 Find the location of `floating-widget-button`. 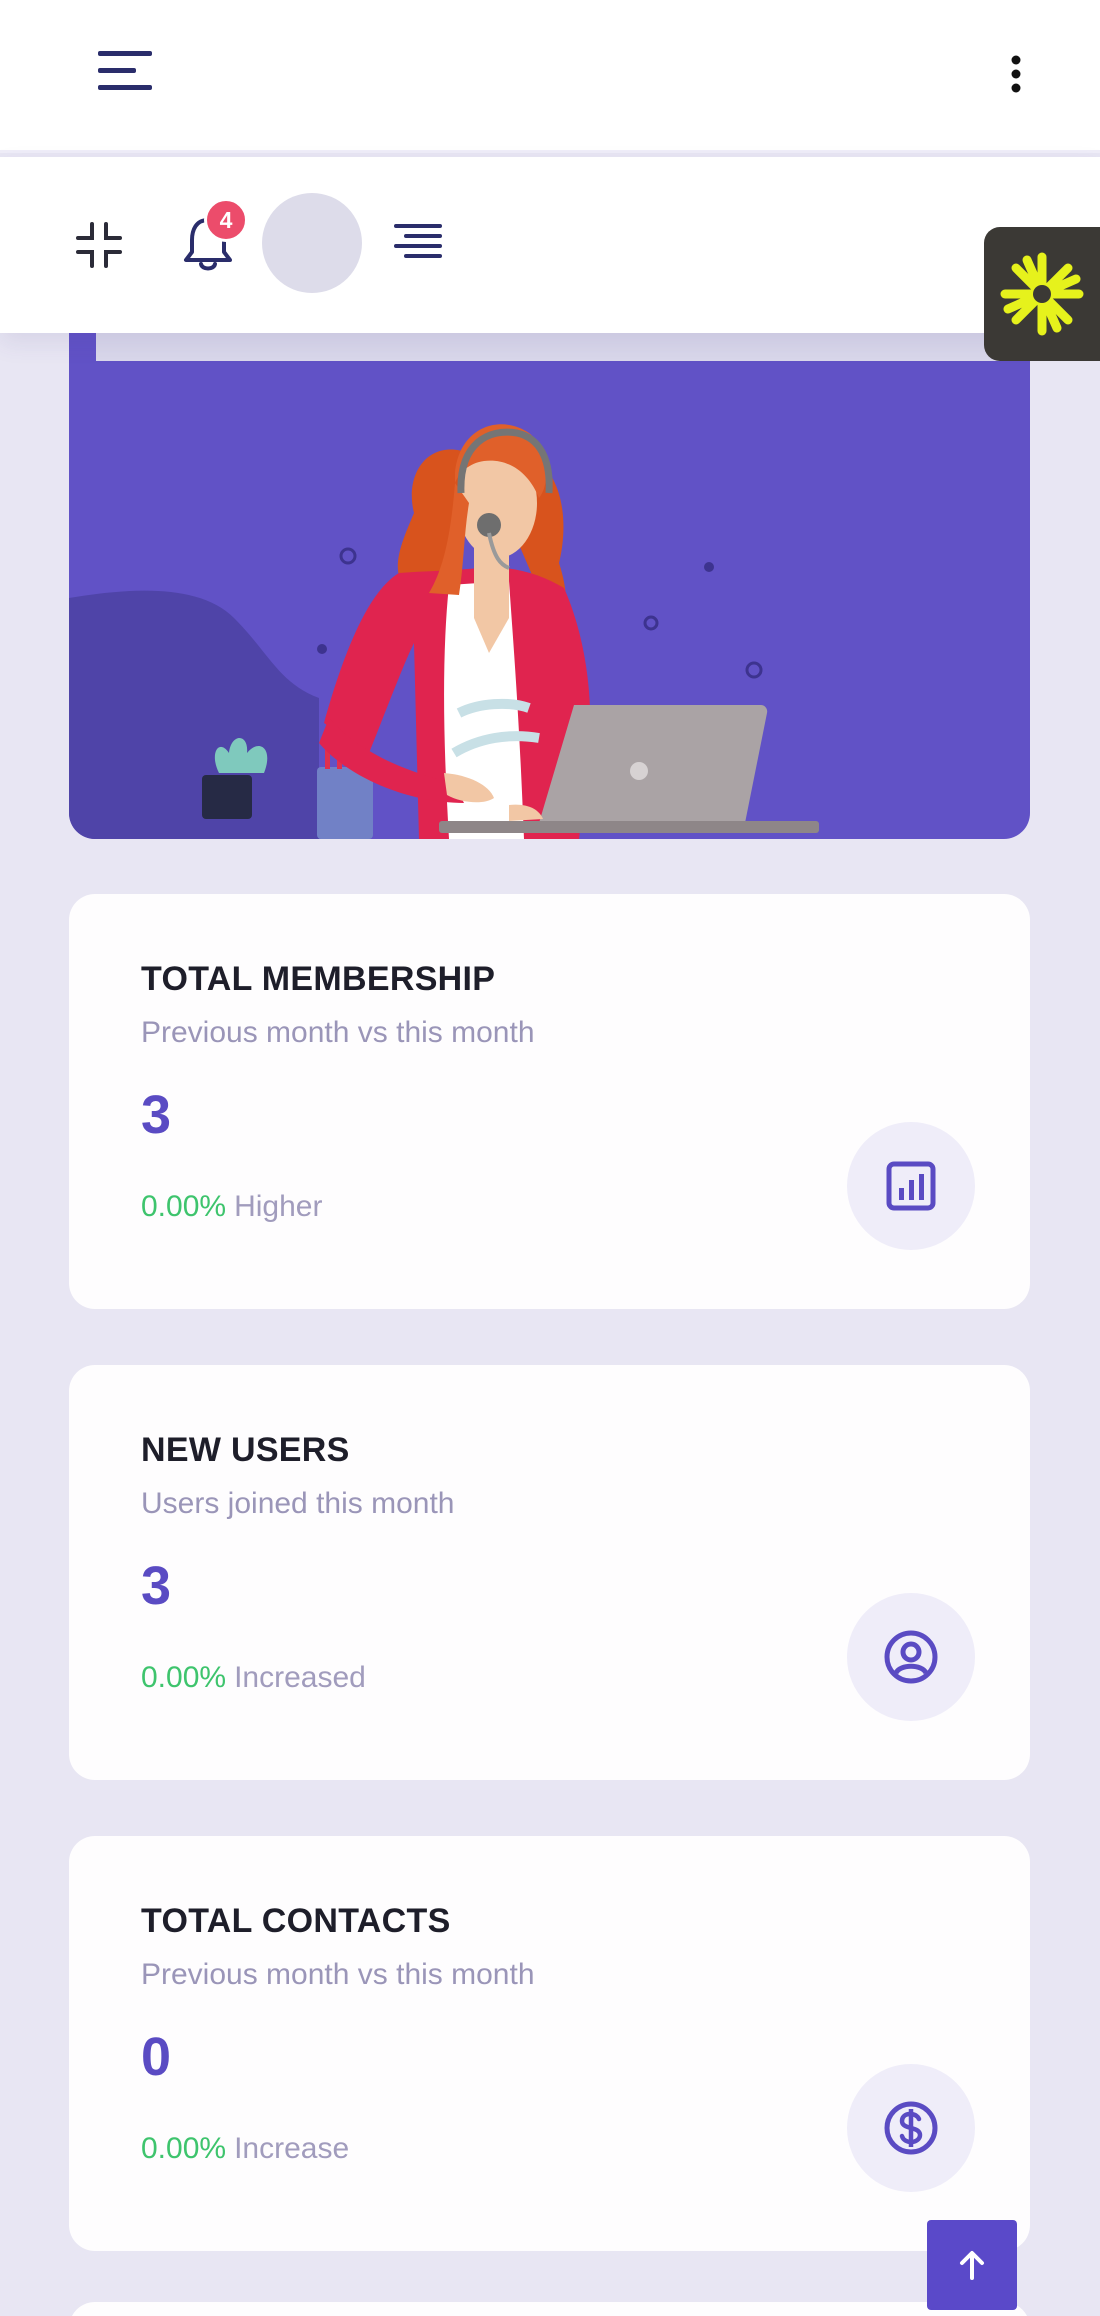

floating-widget-button is located at coordinates (1042, 294).